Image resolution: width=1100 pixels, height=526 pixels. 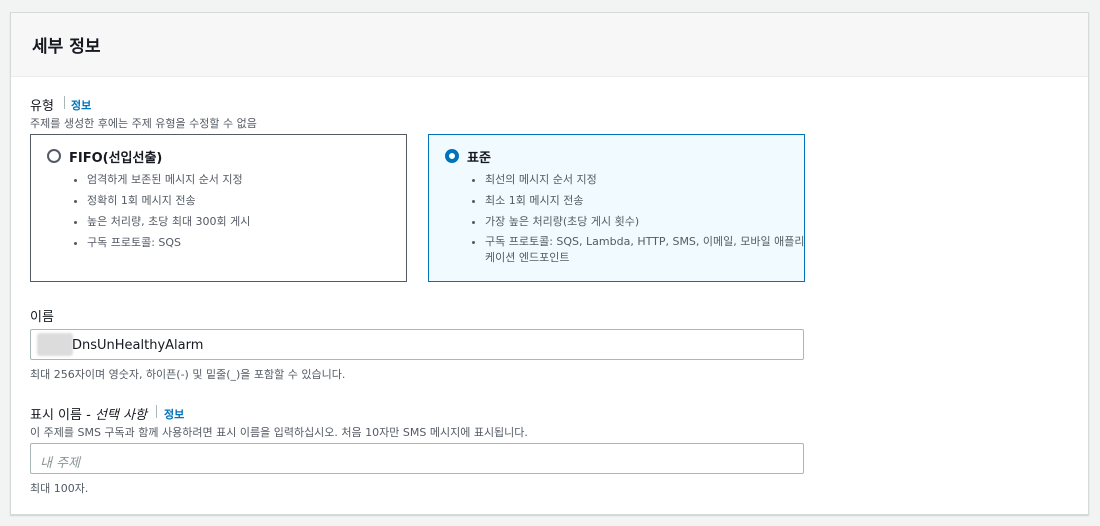 What do you see at coordinates (42, 317) in the screenshot?
I see `name-label: 이름` at bounding box center [42, 317].